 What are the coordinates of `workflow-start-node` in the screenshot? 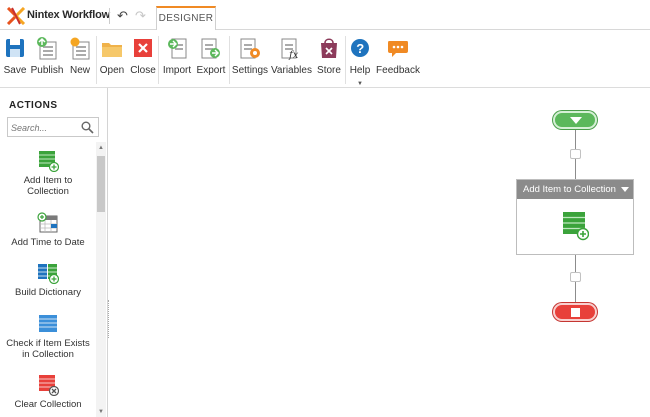 It's located at (575, 120).